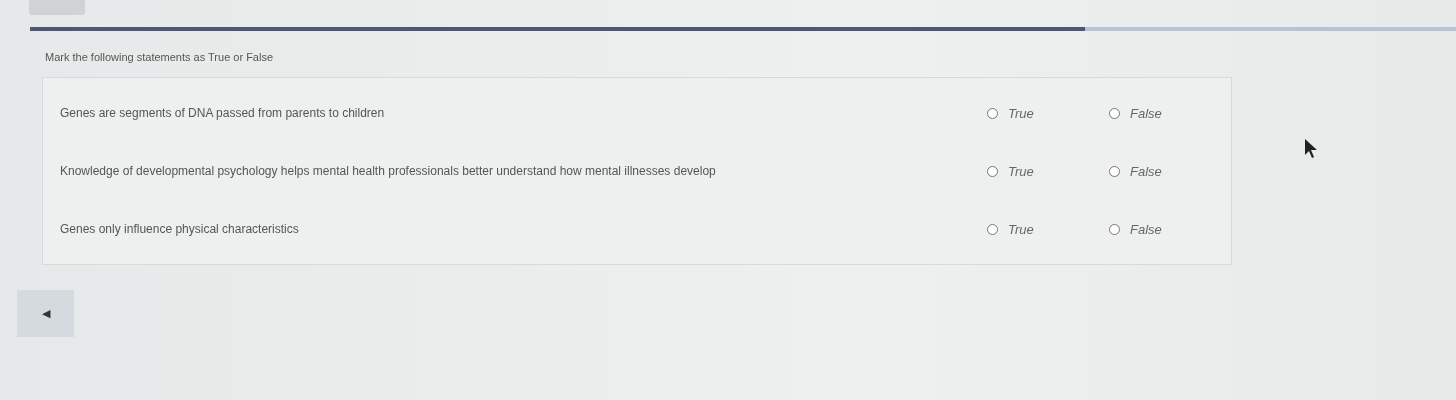 The height and width of the screenshot is (400, 1456). Describe the element at coordinates (388, 171) in the screenshot. I see `statement-text: Knowledge of developmental psychology helps mental health professionals better understand how mental illnesses develop` at that location.